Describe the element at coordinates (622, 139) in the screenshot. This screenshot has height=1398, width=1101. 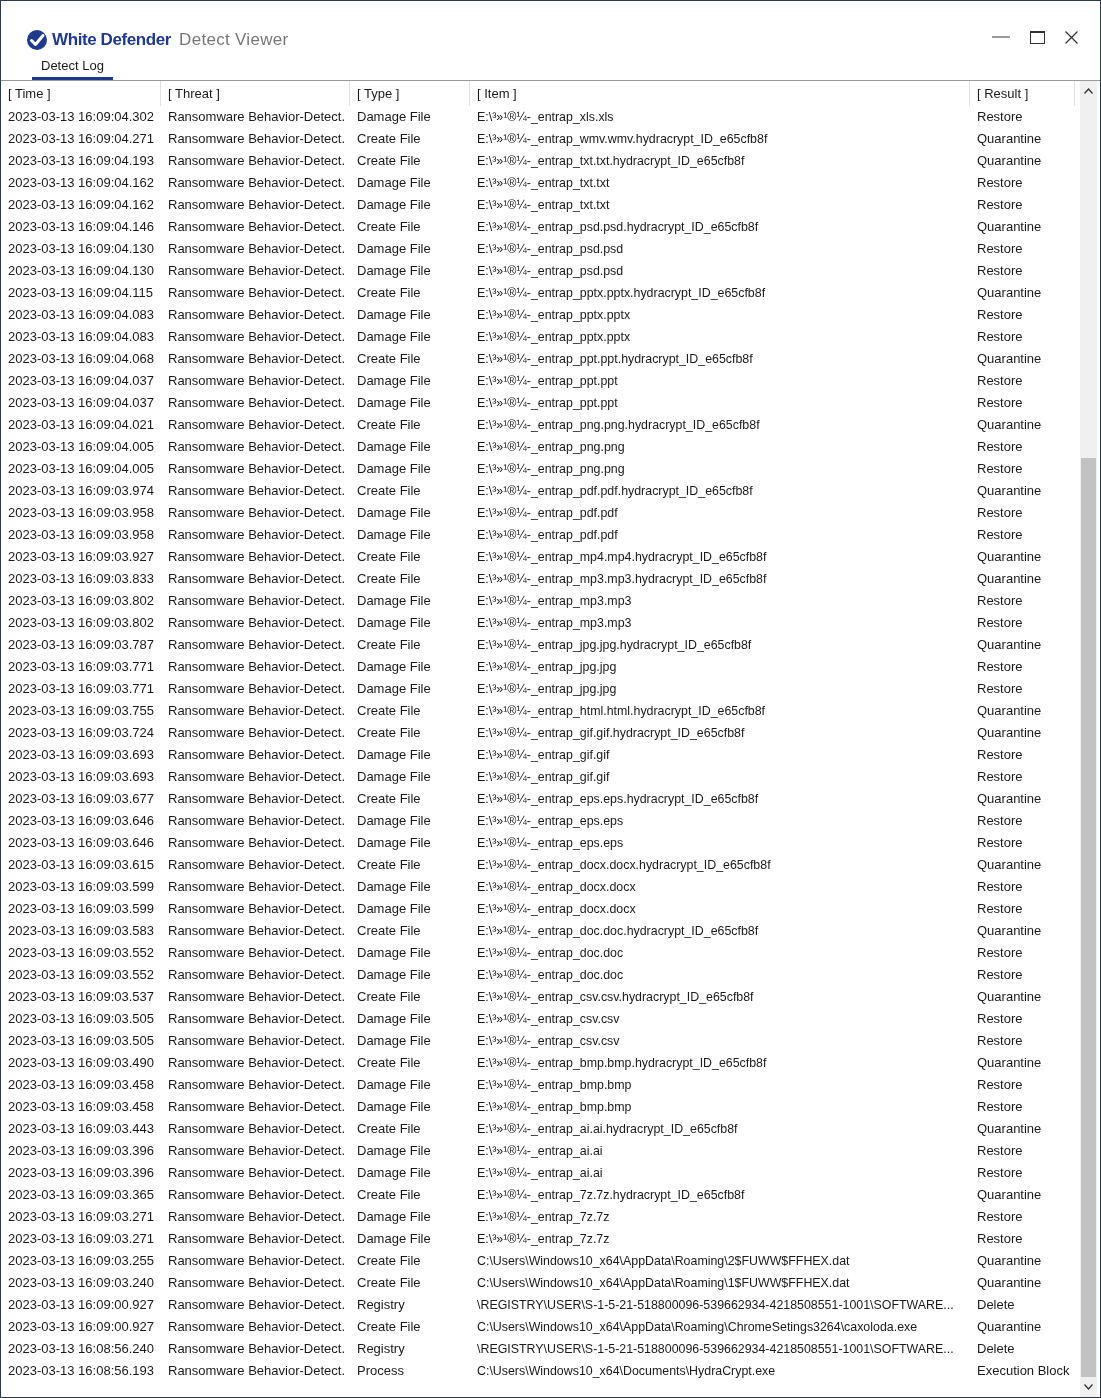
I see `table-cell-text: E:\³»¹®¼-_entrap_wmv.wmv.hydracrypt_ID_e65cfb8f` at that location.